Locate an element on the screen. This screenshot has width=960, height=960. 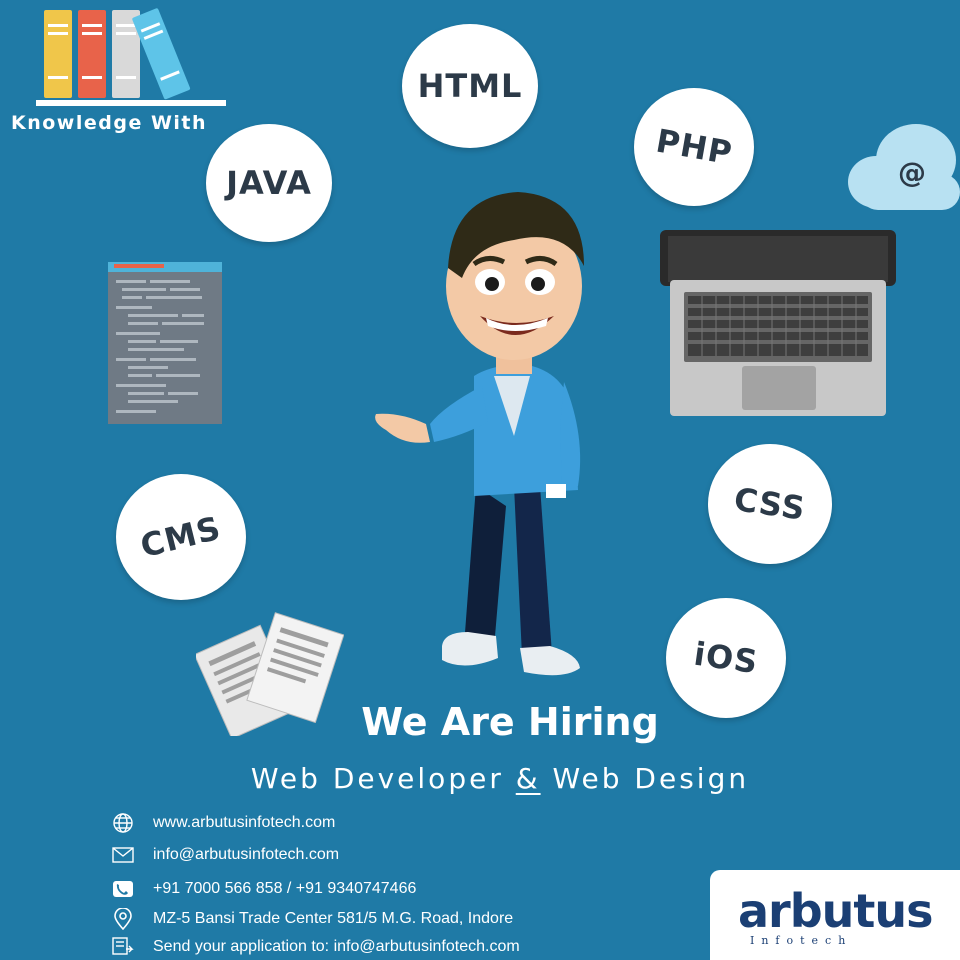
html-label: HTML is located at coordinates (470, 86).